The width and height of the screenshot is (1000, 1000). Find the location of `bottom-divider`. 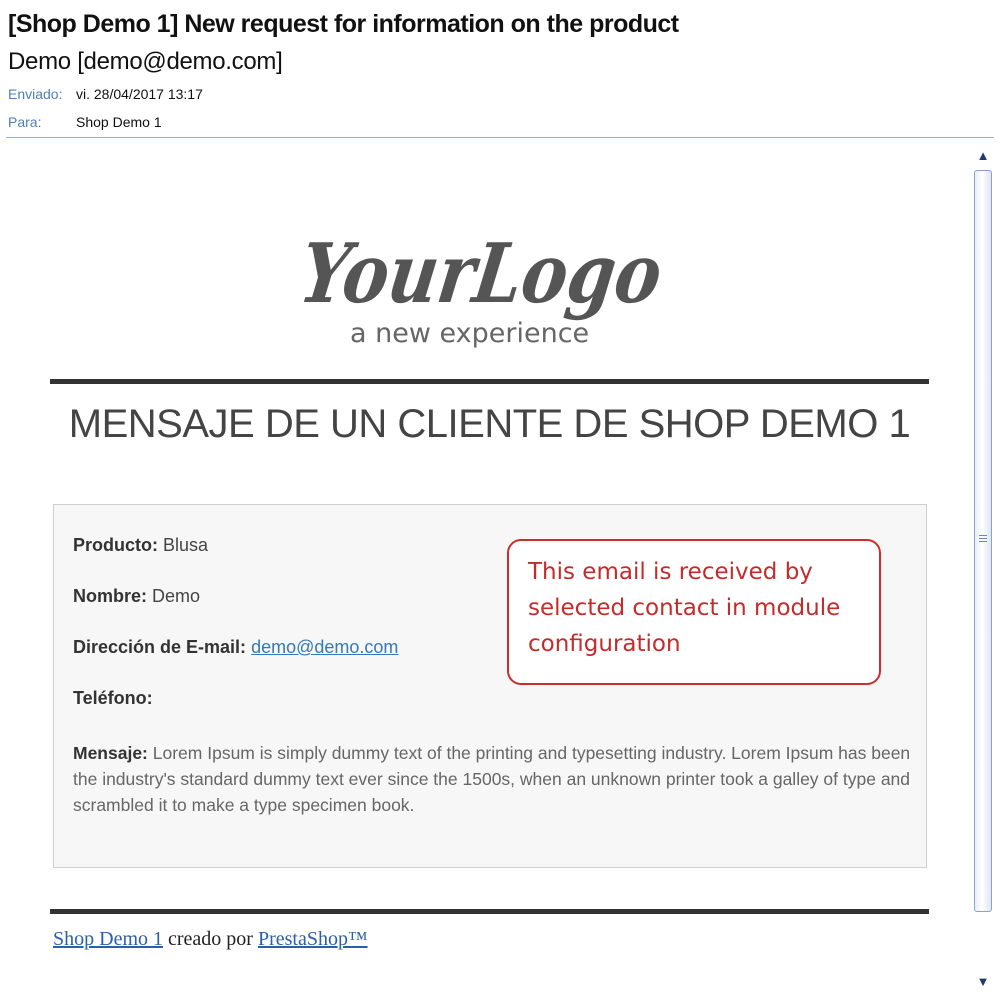

bottom-divider is located at coordinates (489, 911).